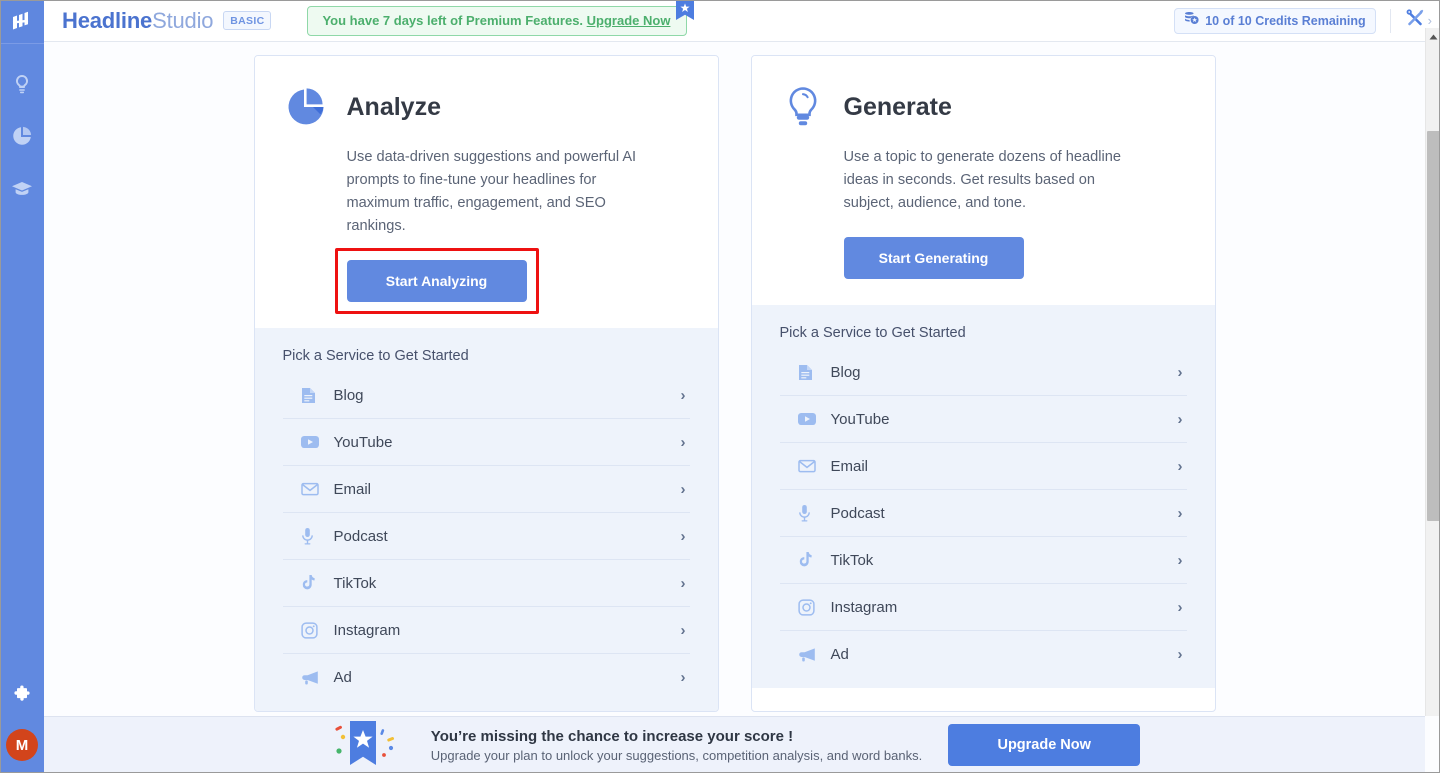  I want to click on sidebar-bottom: M, so click(22, 722).